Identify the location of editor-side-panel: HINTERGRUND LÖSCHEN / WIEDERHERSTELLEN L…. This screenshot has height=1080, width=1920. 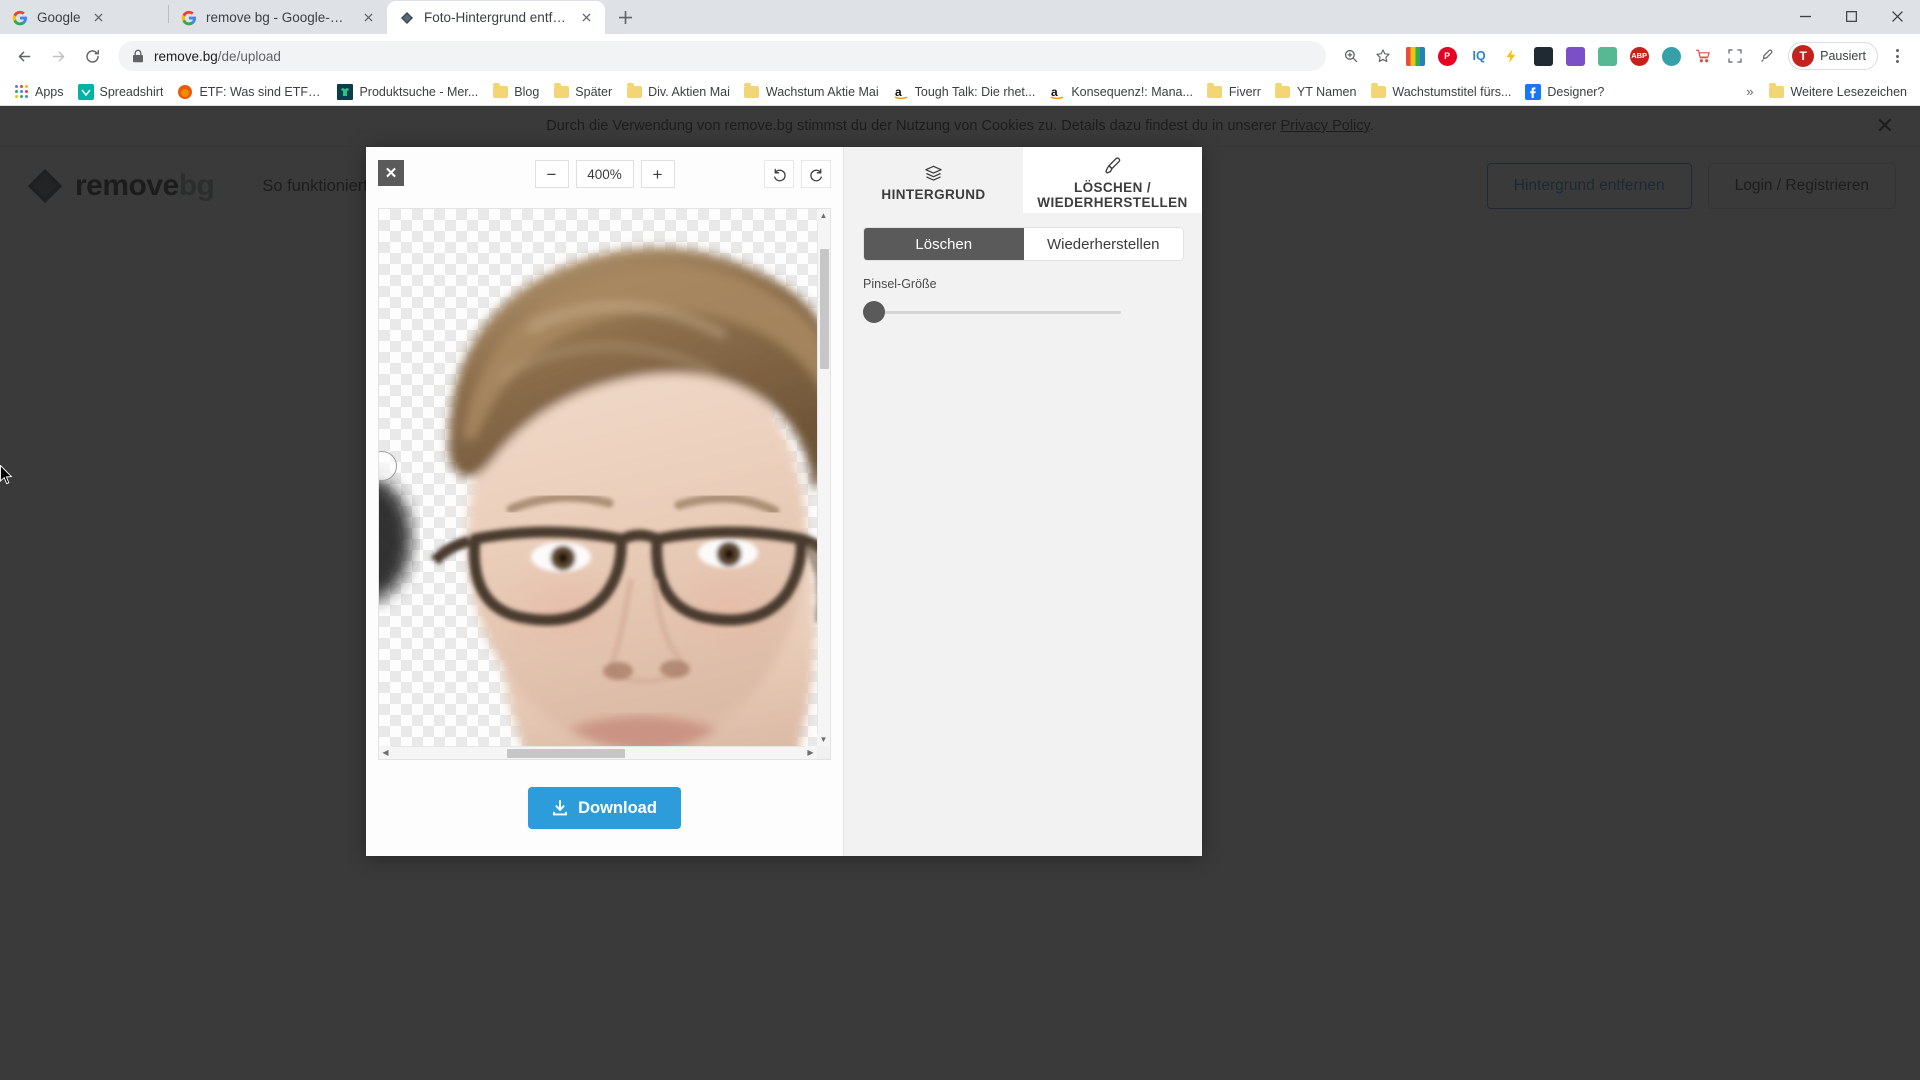
(1022, 501).